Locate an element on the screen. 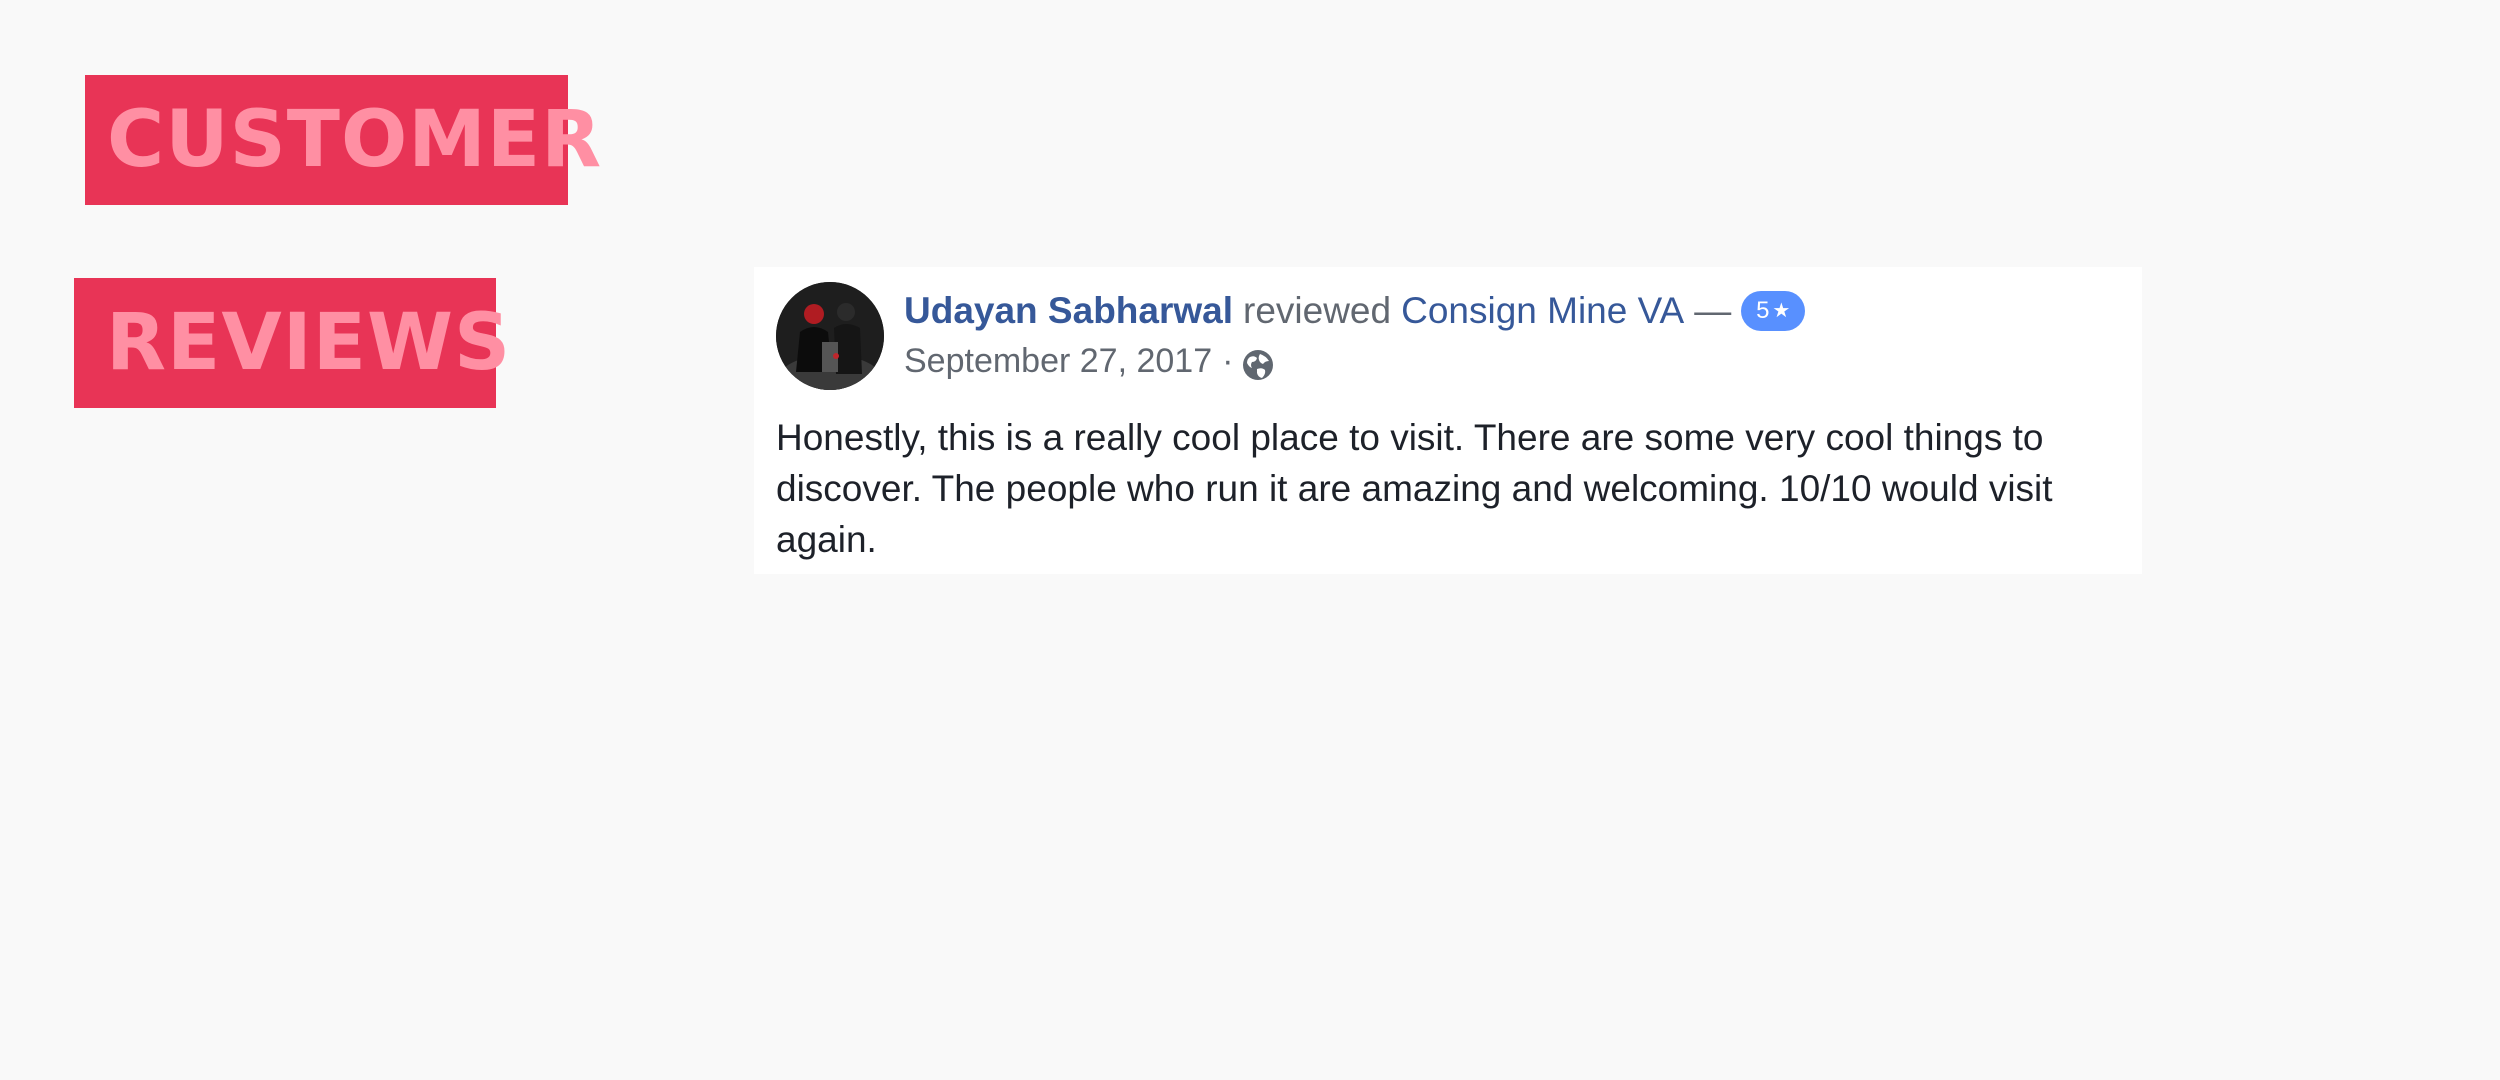  review-meta: September 27, 2017 · is located at coordinates (1089, 361).